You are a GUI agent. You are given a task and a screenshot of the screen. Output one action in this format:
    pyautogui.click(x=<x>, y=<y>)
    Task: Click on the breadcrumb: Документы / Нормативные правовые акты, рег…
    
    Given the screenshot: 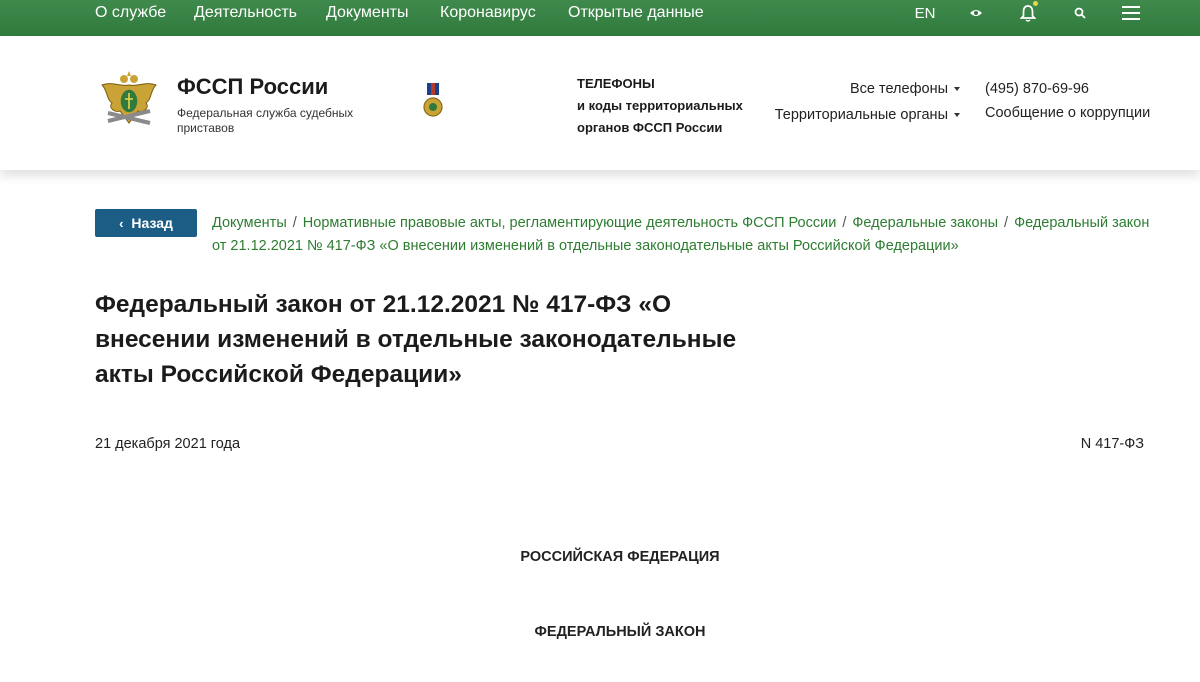 What is the action you would take?
    pyautogui.click(x=682, y=235)
    